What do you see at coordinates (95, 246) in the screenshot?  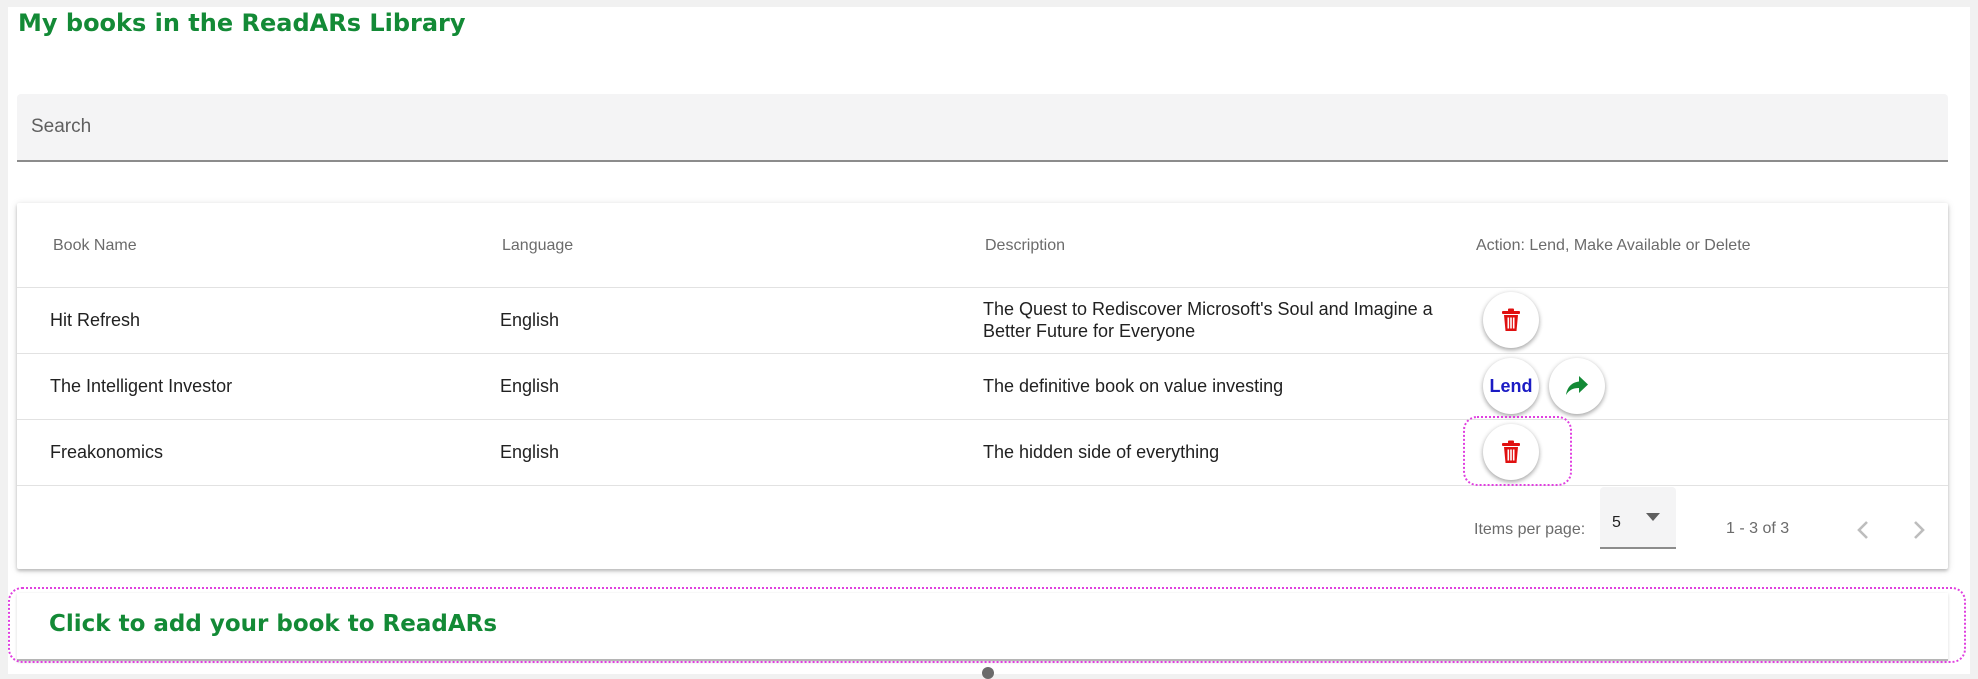 I see `column-header-book-name: Book Name` at bounding box center [95, 246].